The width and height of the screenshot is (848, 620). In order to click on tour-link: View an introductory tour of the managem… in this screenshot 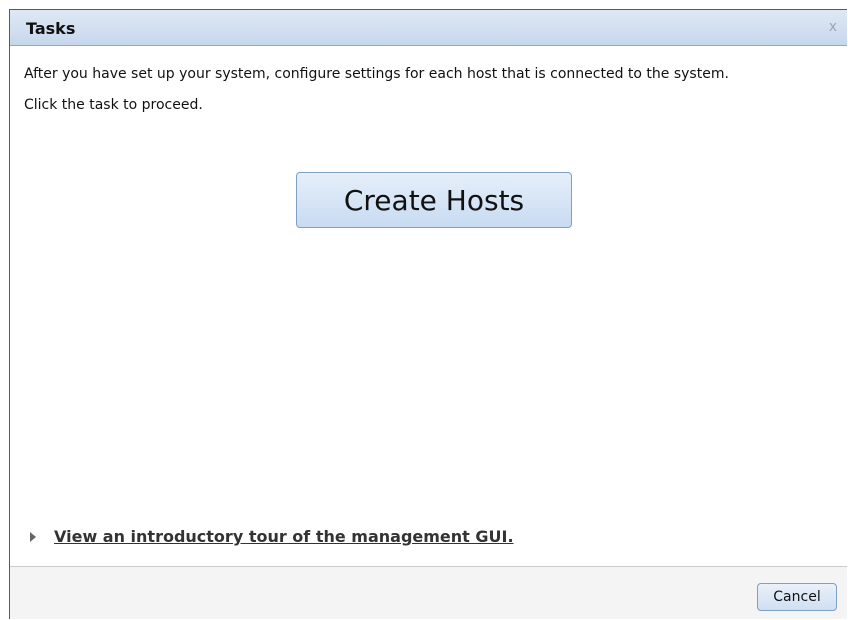, I will do `click(284, 536)`.